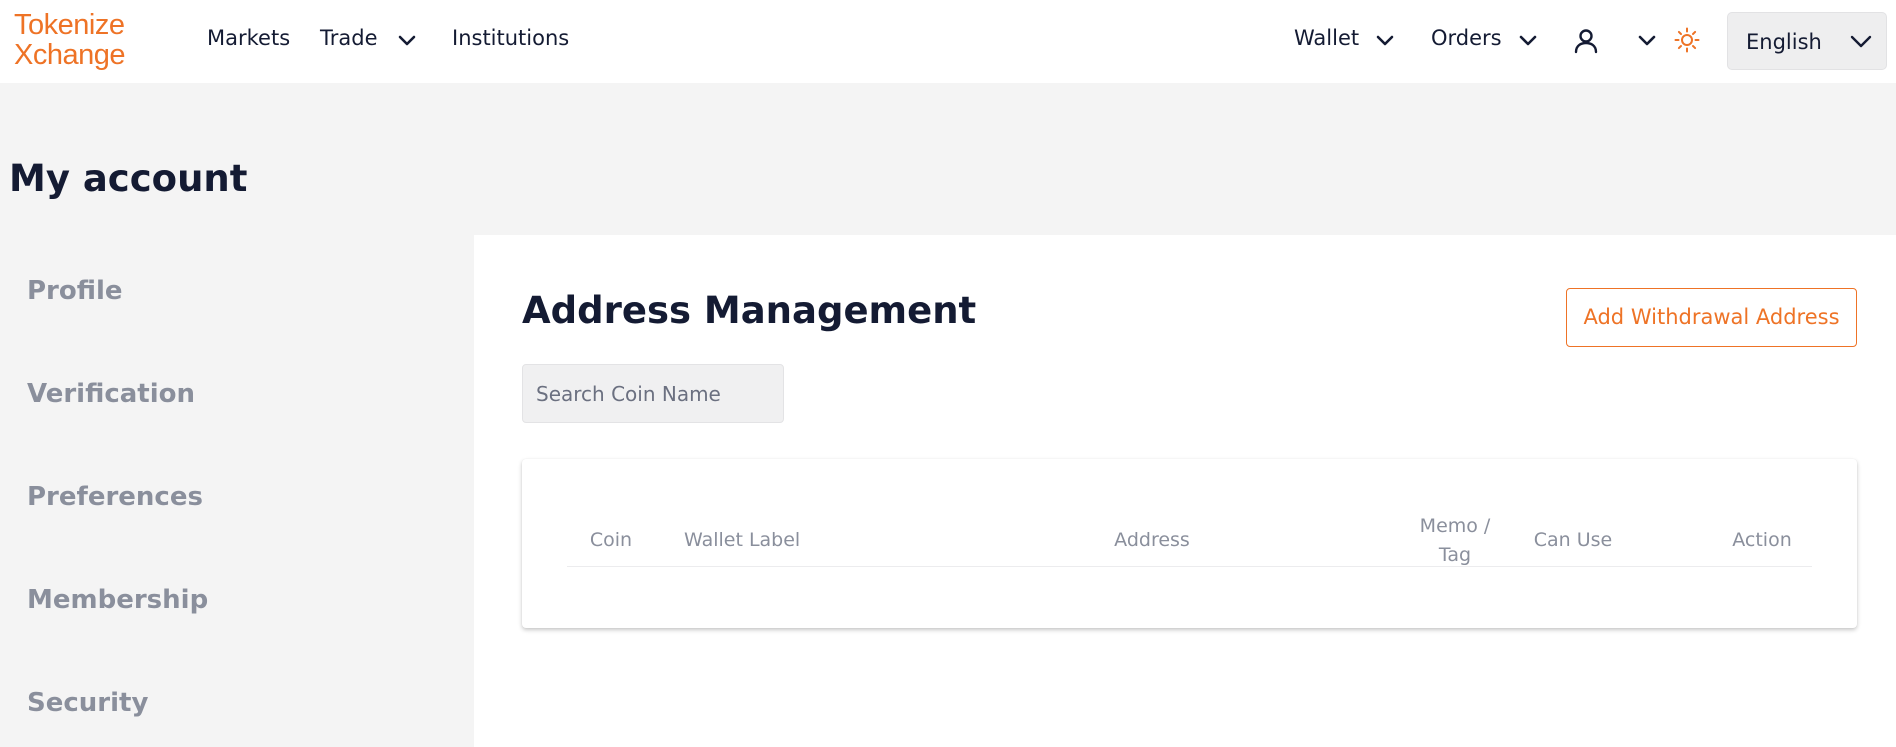 The width and height of the screenshot is (1896, 747). I want to click on sidebar-item-verification: Verification, so click(111, 394).